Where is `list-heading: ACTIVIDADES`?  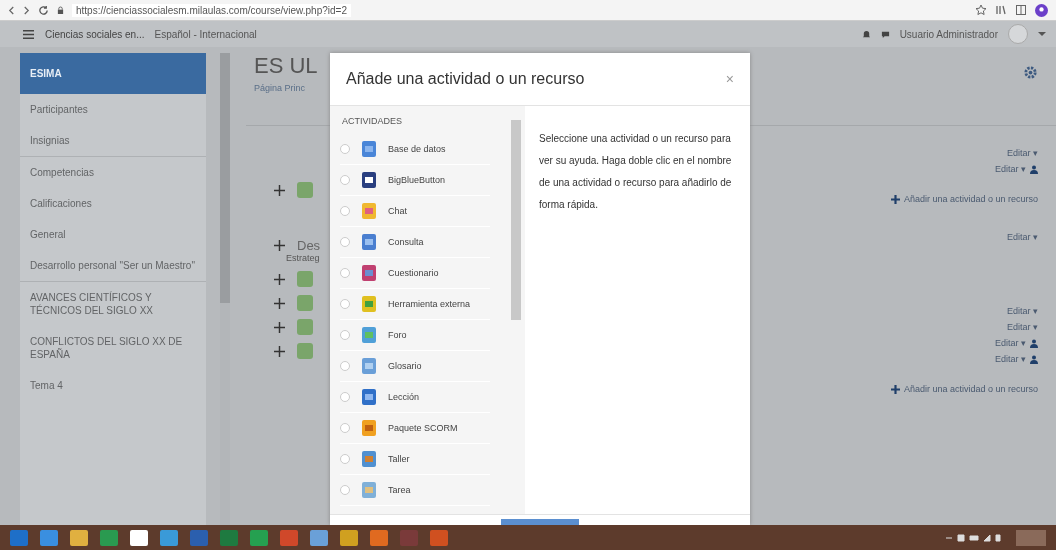 list-heading: ACTIVIDADES is located at coordinates (372, 121).